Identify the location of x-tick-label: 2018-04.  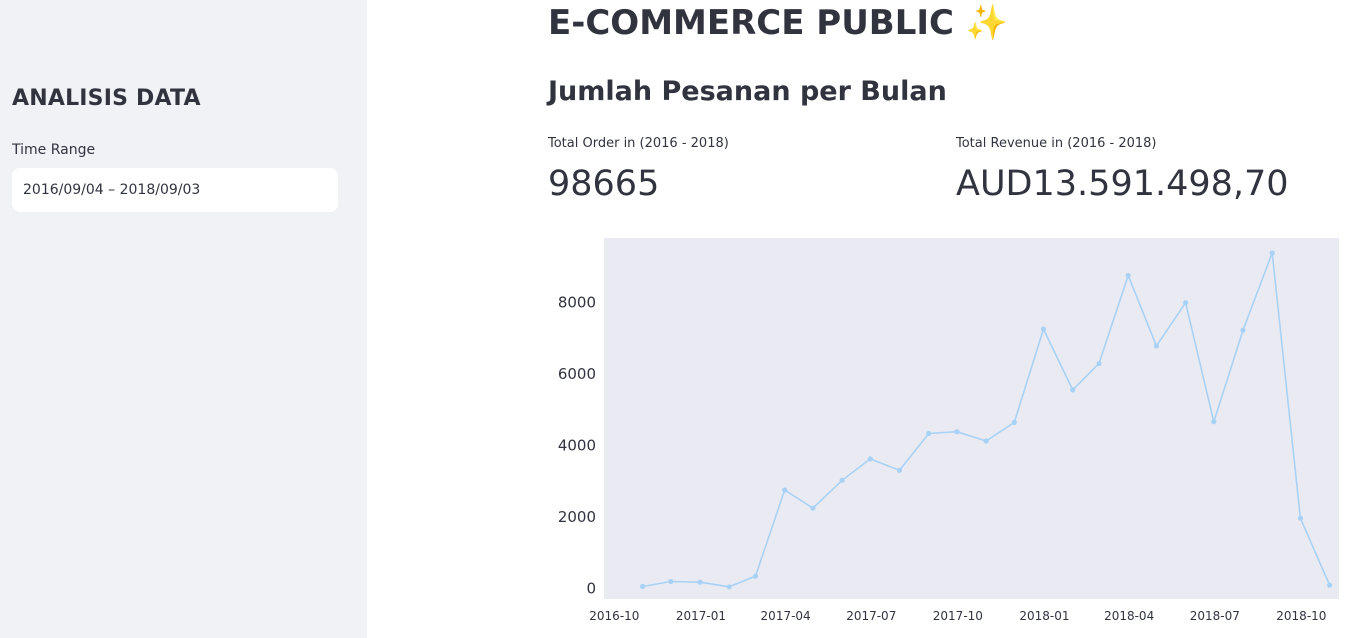
(1129, 616).